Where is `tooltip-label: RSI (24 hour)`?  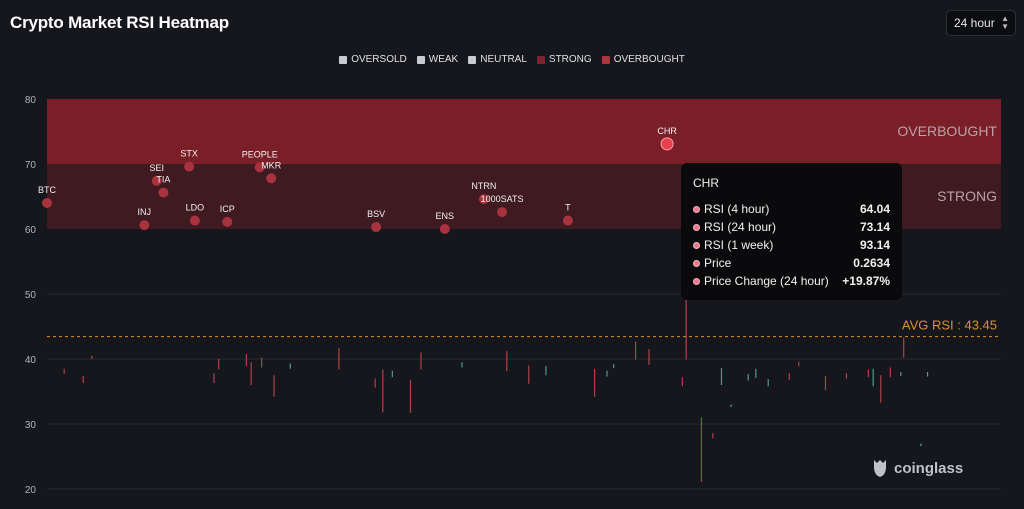
tooltip-label: RSI (24 hour) is located at coordinates (740, 227).